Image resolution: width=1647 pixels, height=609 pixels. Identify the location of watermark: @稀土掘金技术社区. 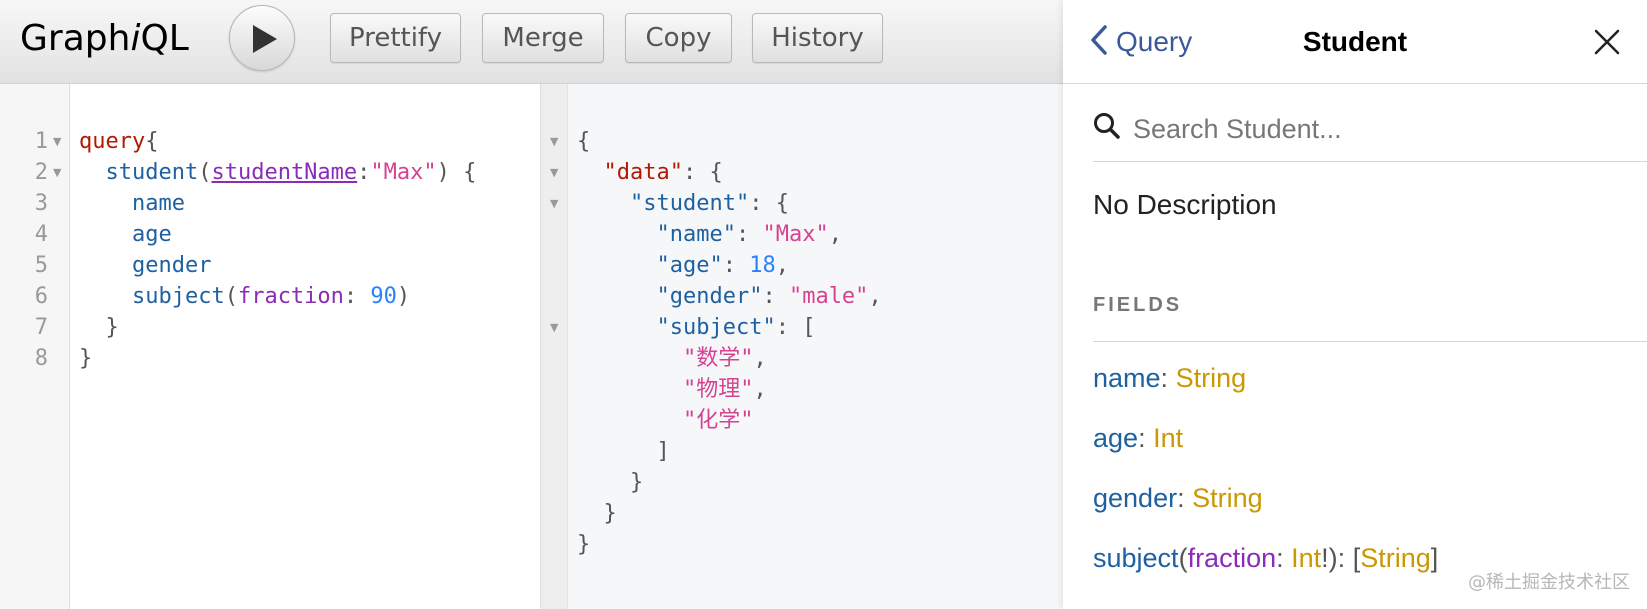
(1549, 582).